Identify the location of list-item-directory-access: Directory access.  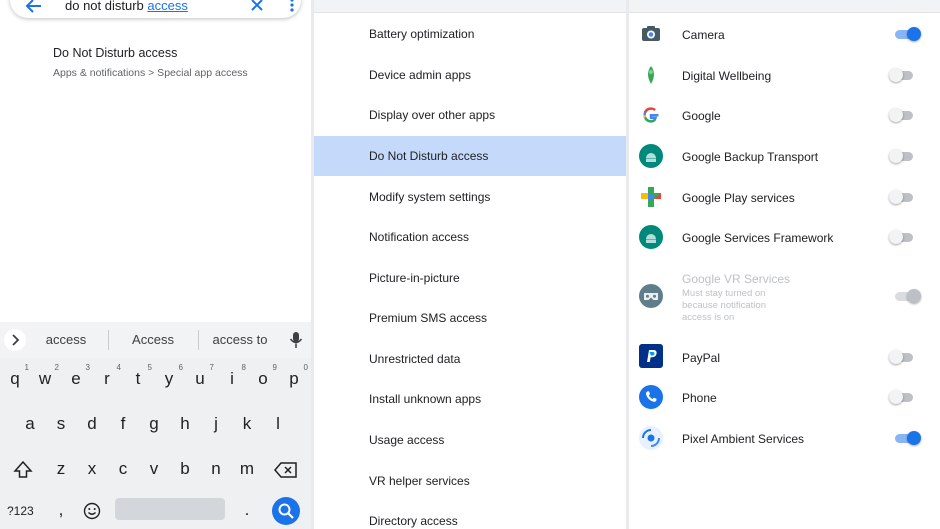
(470, 515).